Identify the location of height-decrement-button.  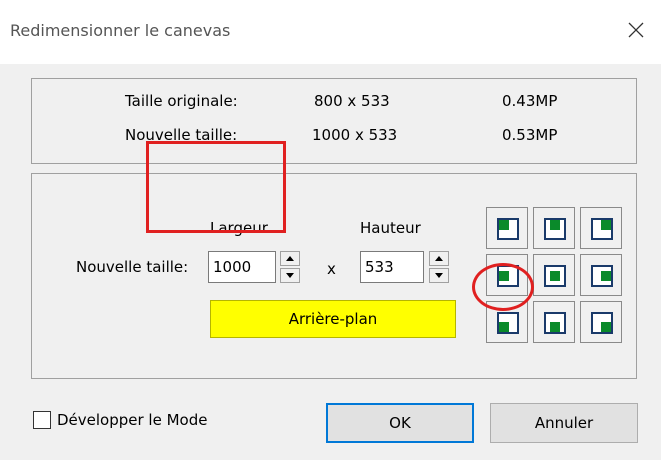
(439, 275).